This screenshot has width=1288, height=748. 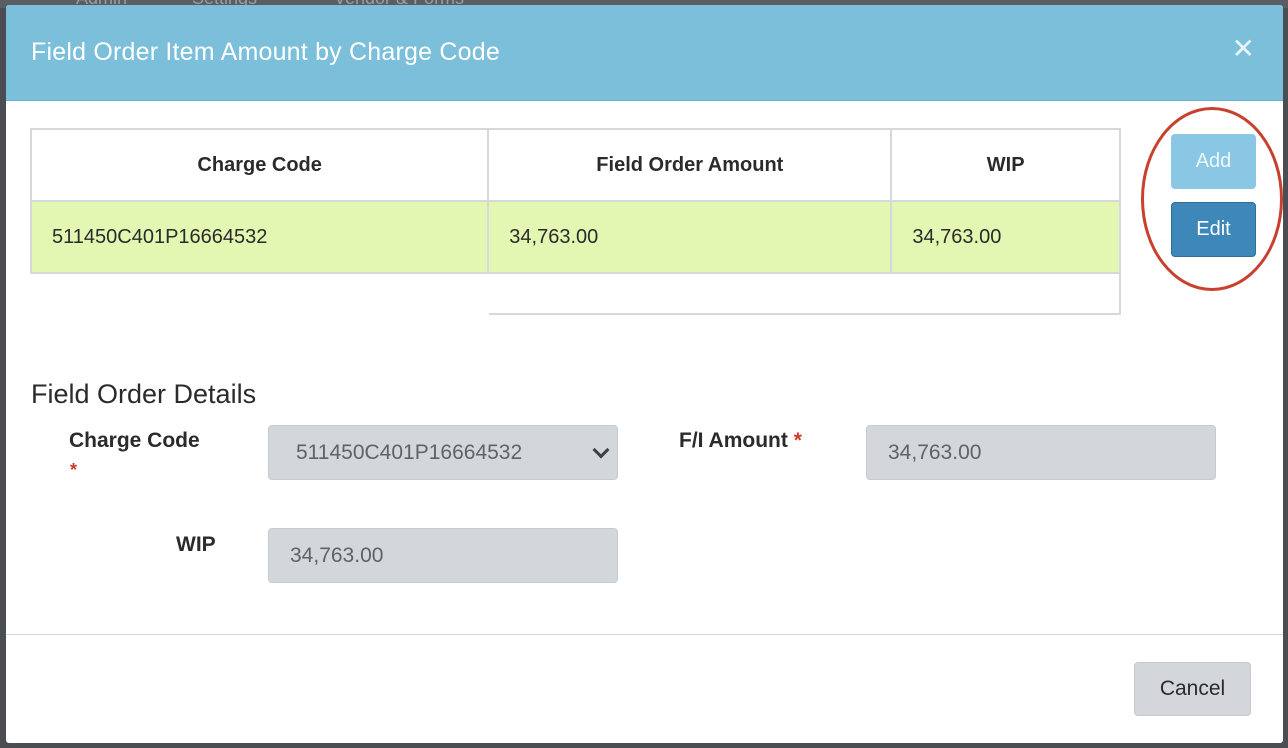 What do you see at coordinates (1243, 49) in the screenshot?
I see `close-icon: ✕` at bounding box center [1243, 49].